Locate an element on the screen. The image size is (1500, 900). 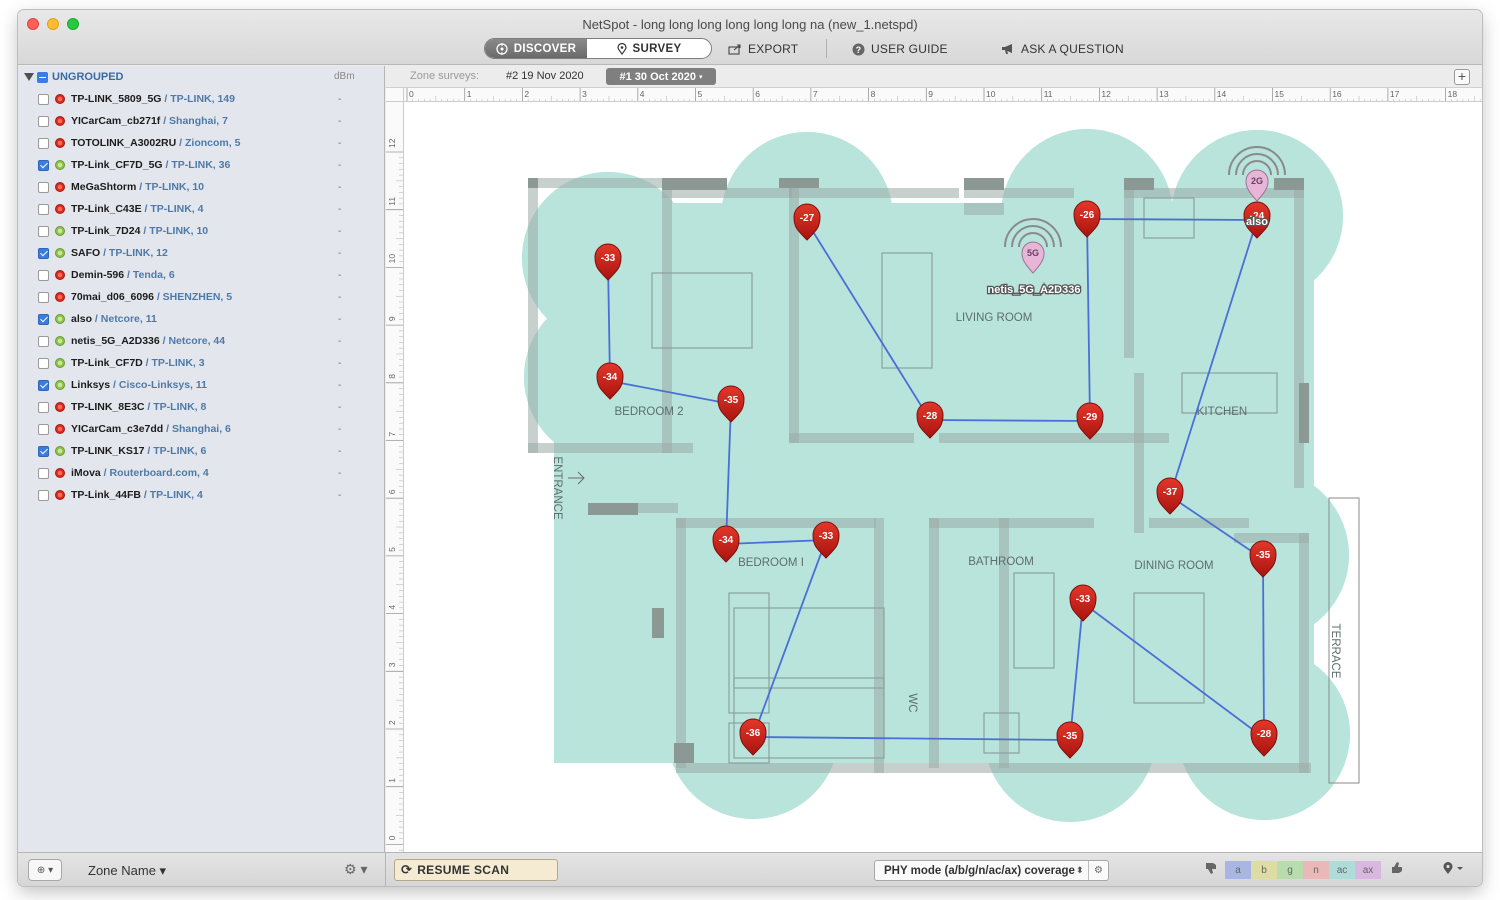
add-zone-survey-button: + is located at coordinates (1462, 77).